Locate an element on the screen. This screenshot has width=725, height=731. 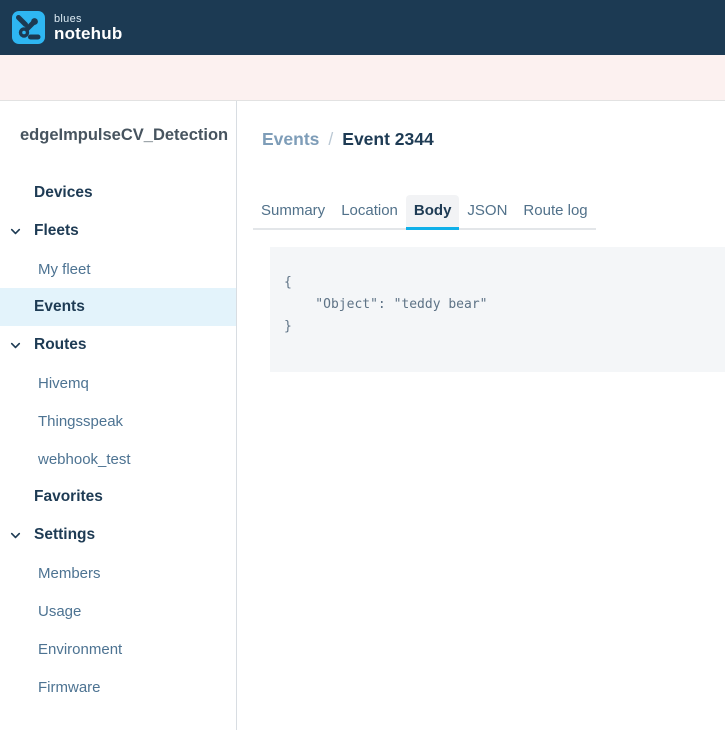
sidebar-item-label: webhook_test is located at coordinates (84, 459).